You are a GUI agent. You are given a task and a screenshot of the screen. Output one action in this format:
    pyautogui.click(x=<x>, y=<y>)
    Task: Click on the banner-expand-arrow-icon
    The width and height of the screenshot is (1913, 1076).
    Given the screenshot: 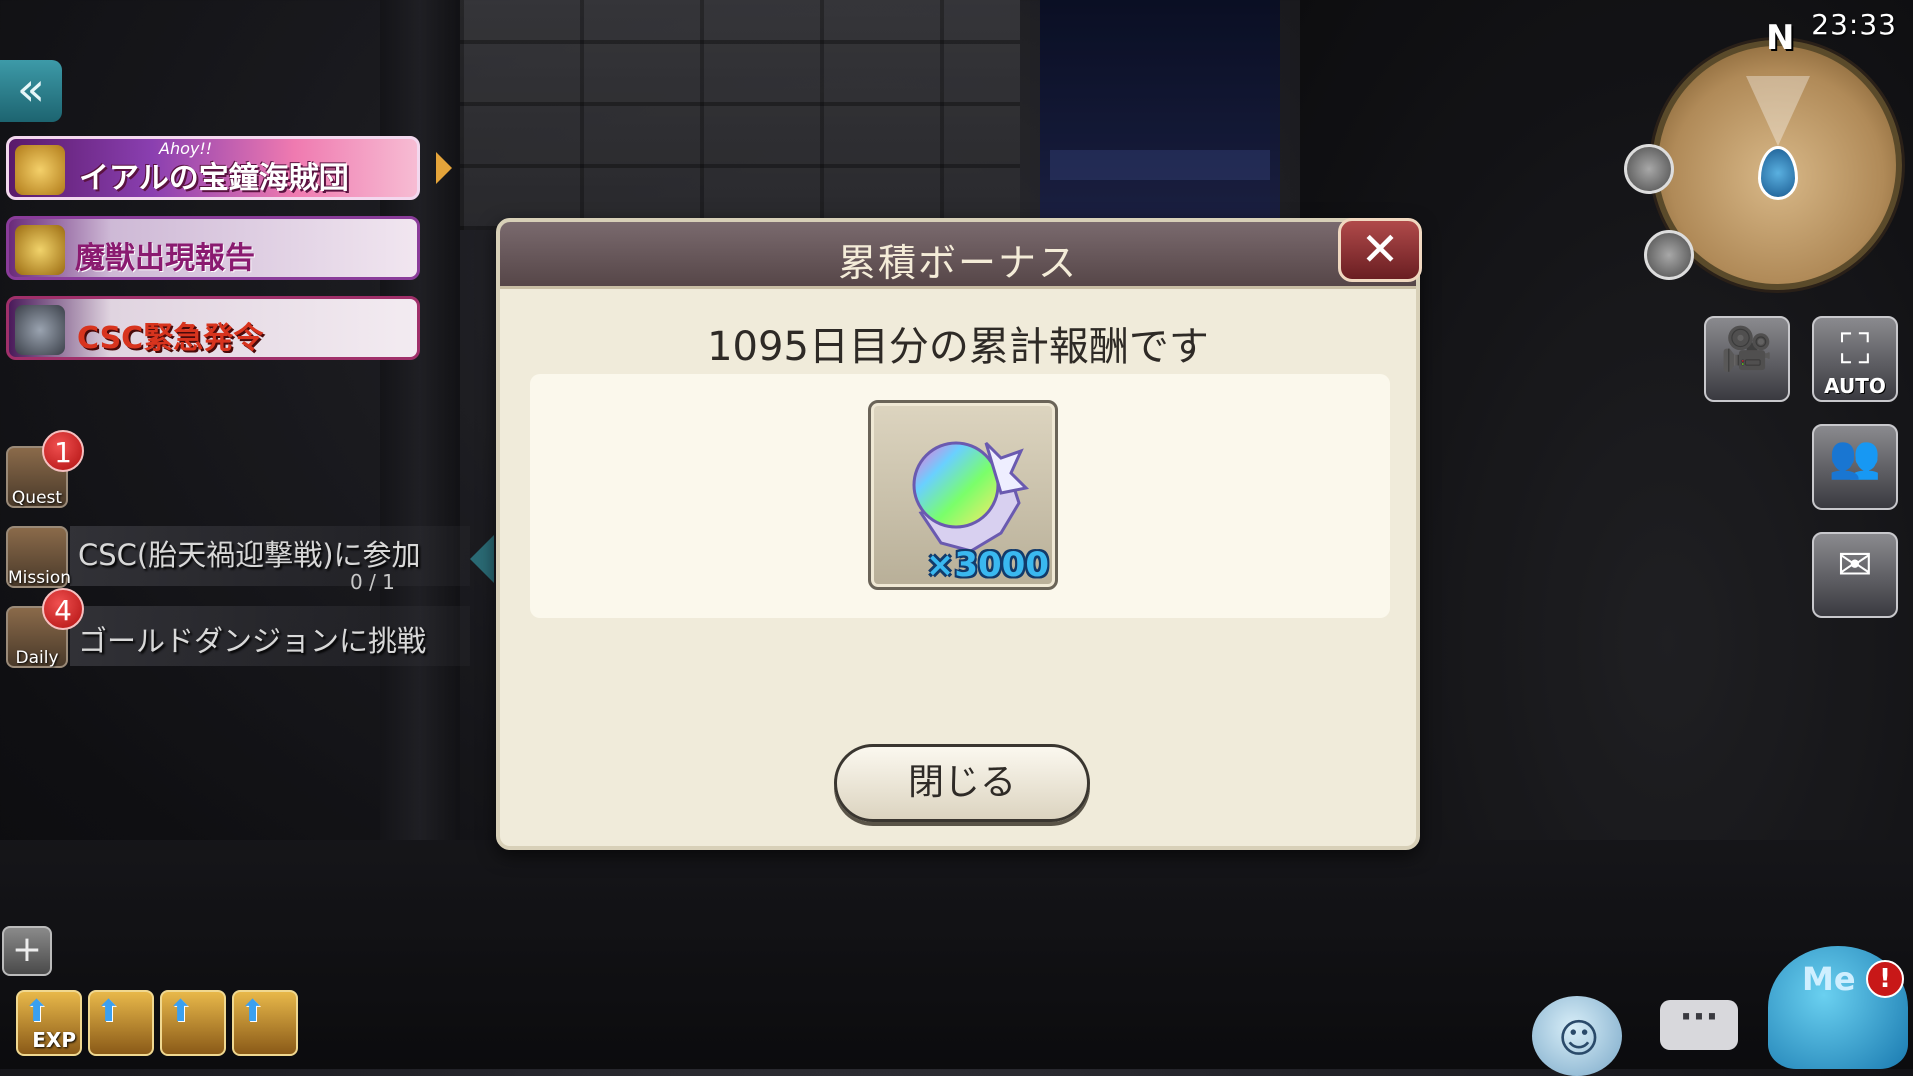 What is the action you would take?
    pyautogui.click(x=444, y=168)
    